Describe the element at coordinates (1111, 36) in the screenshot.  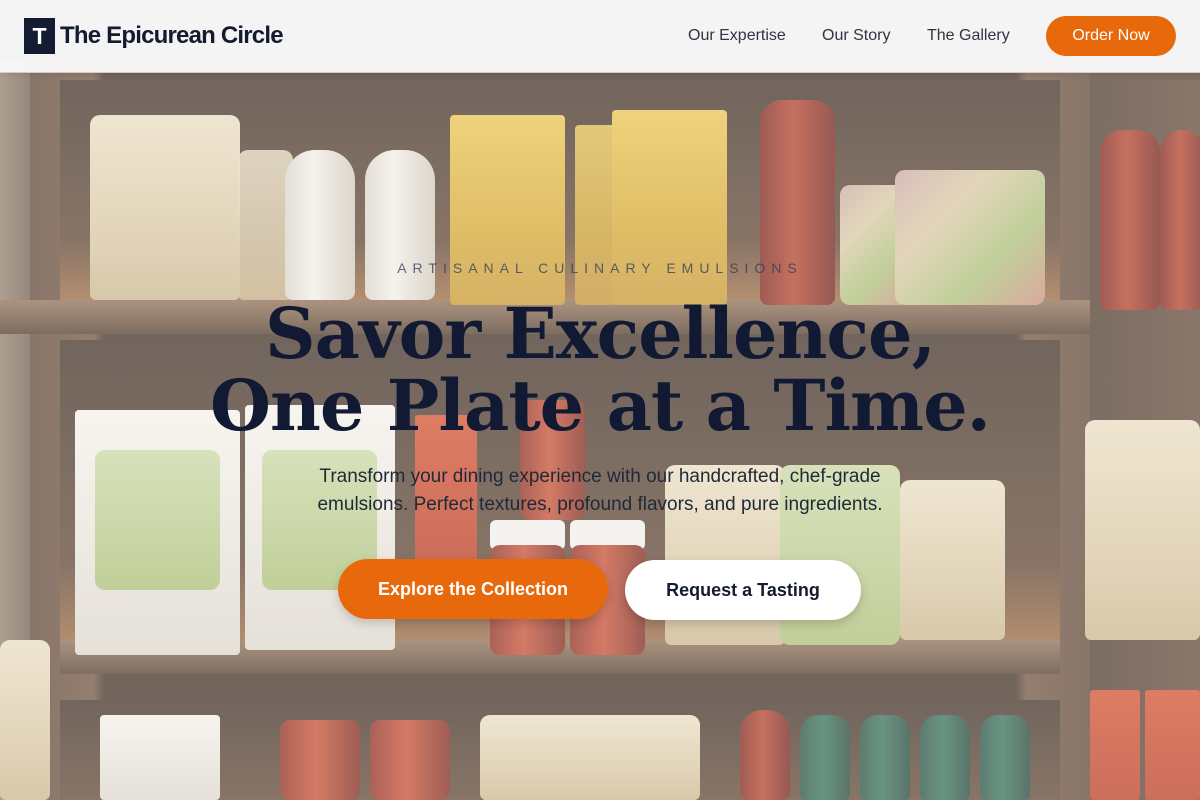
I see `order-now-button: Order Now` at that location.